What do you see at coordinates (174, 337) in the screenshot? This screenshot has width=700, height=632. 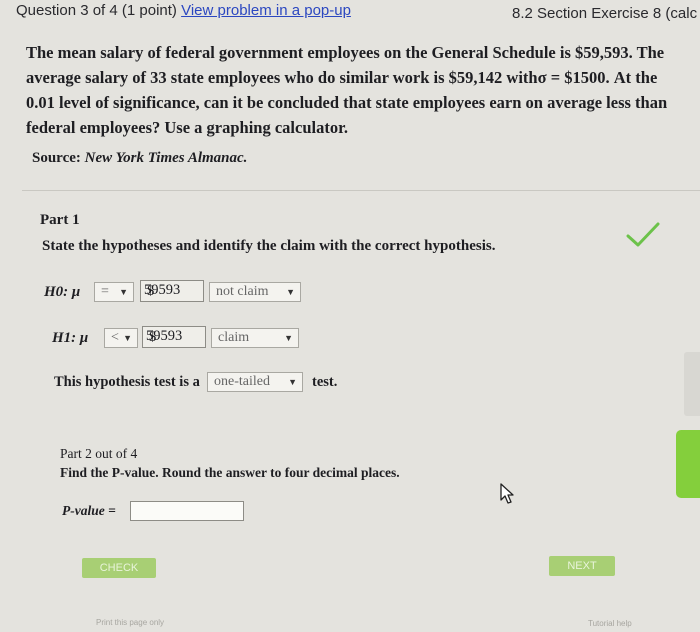 I see `h1-value-field: $59593` at bounding box center [174, 337].